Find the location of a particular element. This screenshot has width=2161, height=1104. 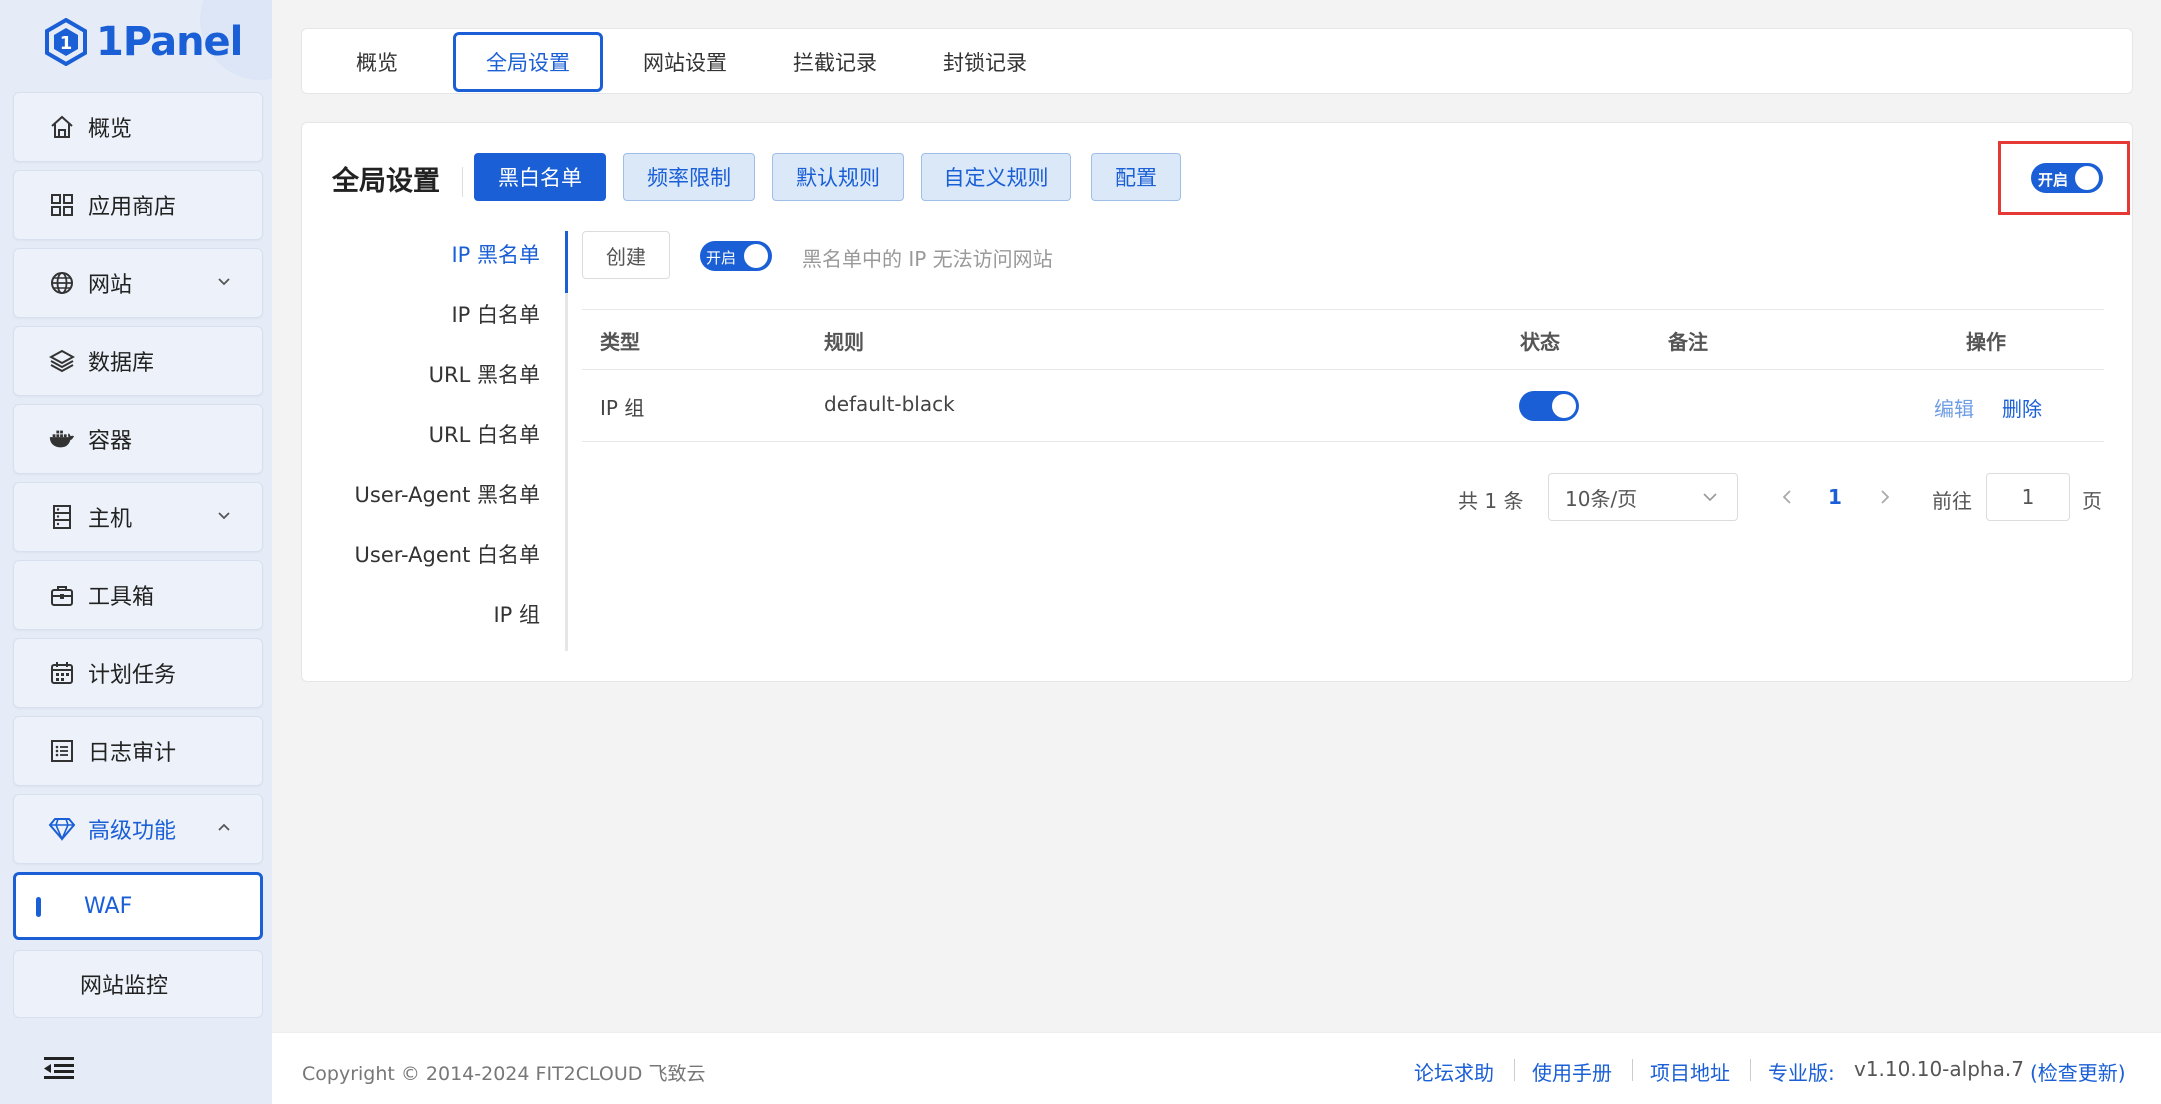

sidebar-item-app-store: 应用商店 is located at coordinates (138, 205).